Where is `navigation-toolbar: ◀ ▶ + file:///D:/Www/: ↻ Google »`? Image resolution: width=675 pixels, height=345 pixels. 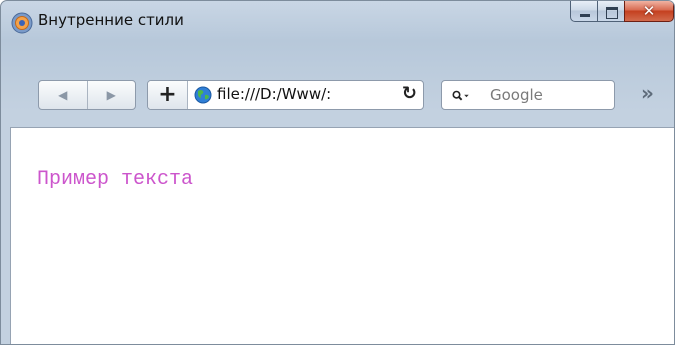
navigation-toolbar: ◀ ▶ + file:///D:/Www/: ↻ Google » is located at coordinates (337, 86).